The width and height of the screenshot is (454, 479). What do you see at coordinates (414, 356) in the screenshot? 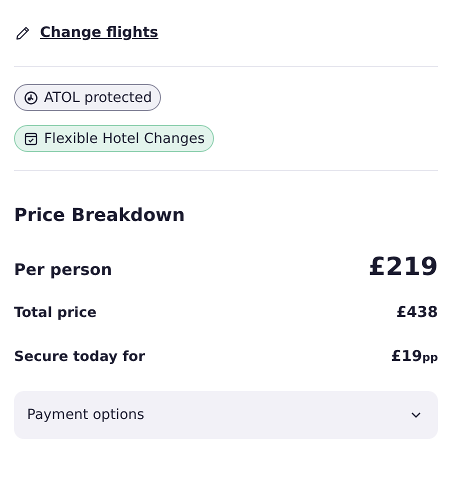
I see `price-value: £19pp` at bounding box center [414, 356].